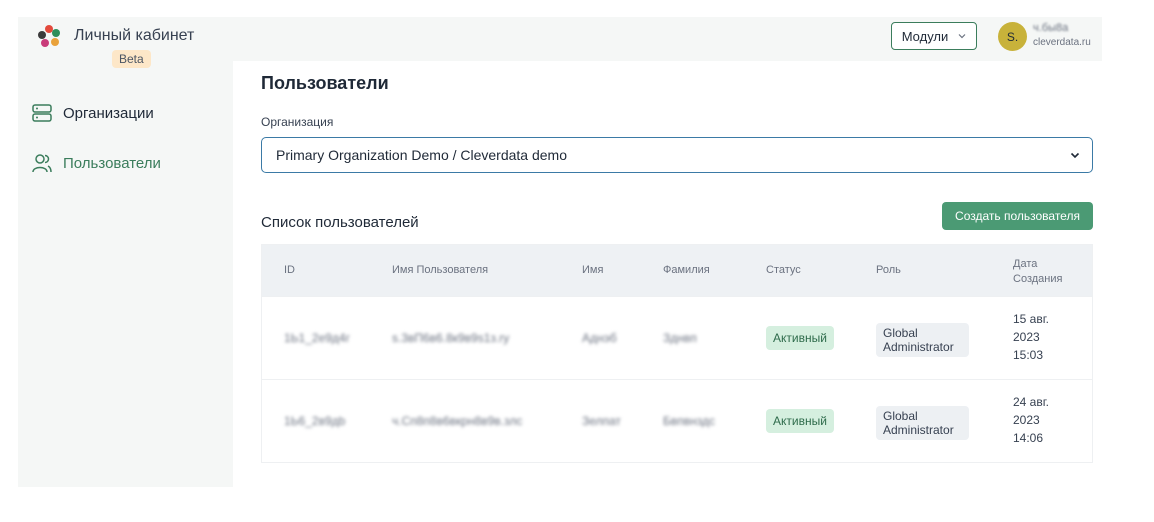  I want to click on column-header: Имя, so click(592, 270).